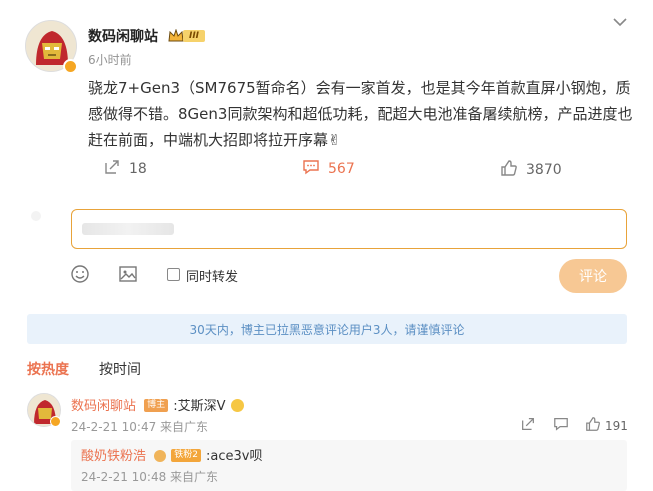 Image resolution: width=653 pixels, height=491 pixels. Describe the element at coordinates (186, 455) in the screenshot. I see `fan-badge: 铁粉2` at that location.